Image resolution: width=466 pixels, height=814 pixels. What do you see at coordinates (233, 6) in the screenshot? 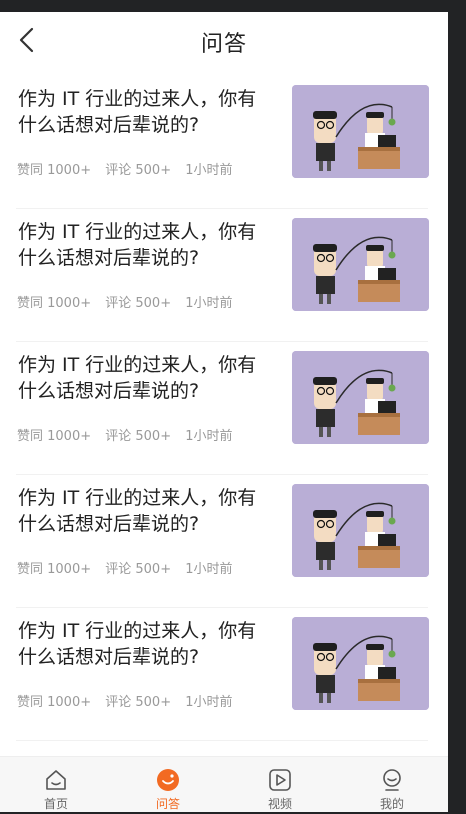
I see `window-top-frame` at bounding box center [233, 6].